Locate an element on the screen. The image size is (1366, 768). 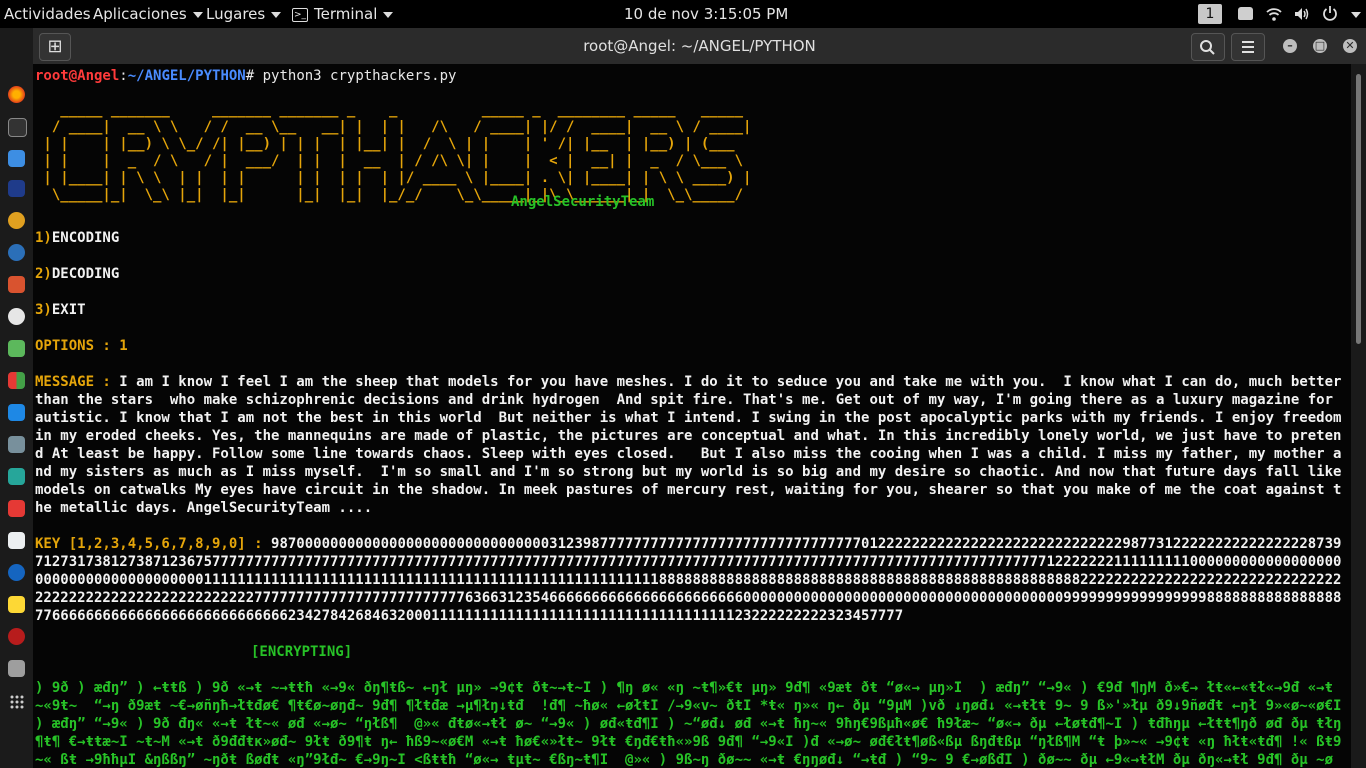
hamburger-icon is located at coordinates (1248, 47).